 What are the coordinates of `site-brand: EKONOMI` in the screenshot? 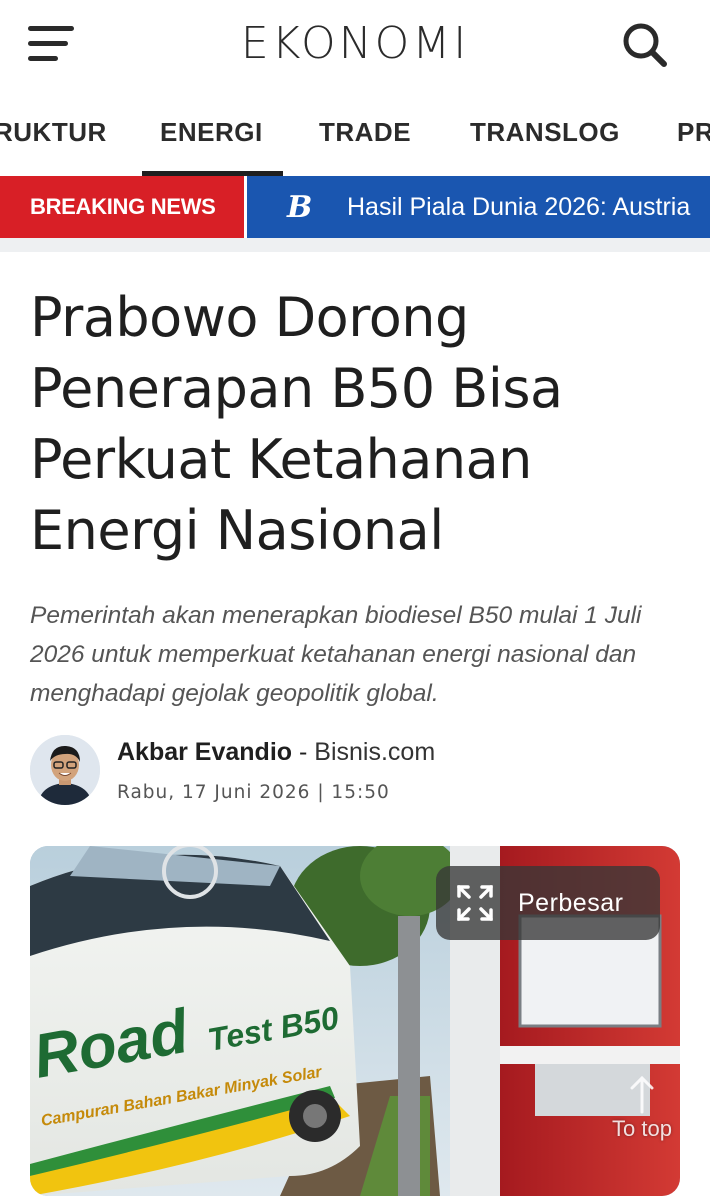 It's located at (355, 43).